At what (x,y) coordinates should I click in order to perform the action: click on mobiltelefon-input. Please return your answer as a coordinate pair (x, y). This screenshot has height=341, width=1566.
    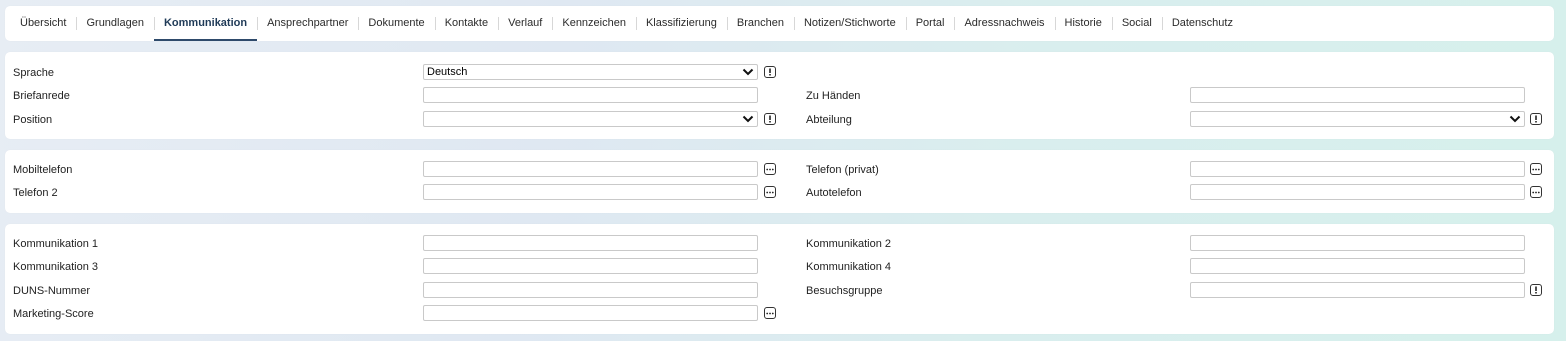
    Looking at the image, I should click on (590, 169).